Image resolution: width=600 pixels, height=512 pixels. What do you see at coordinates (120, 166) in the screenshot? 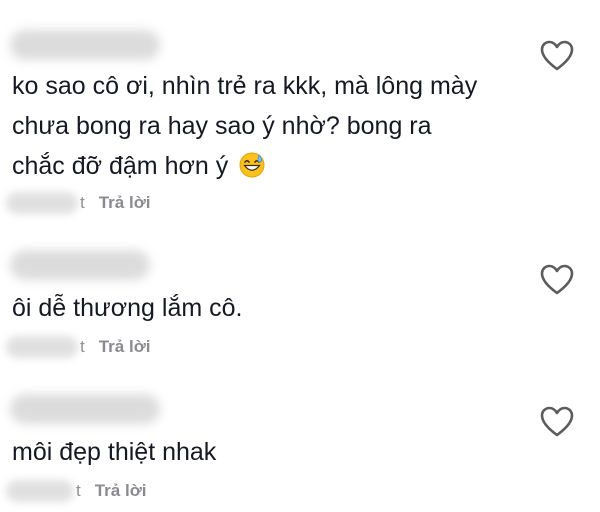
I see `comment-line: chắc đỡ đậm hơn ý` at bounding box center [120, 166].